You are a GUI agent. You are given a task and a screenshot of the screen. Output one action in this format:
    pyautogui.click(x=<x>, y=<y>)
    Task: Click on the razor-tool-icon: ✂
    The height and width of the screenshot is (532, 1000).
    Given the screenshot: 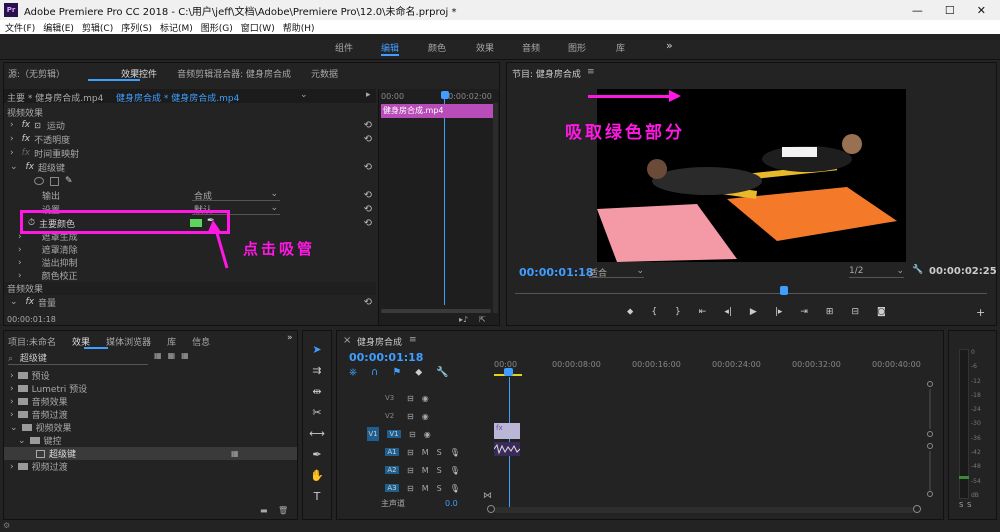 What is the action you would take?
    pyautogui.click(x=316, y=412)
    